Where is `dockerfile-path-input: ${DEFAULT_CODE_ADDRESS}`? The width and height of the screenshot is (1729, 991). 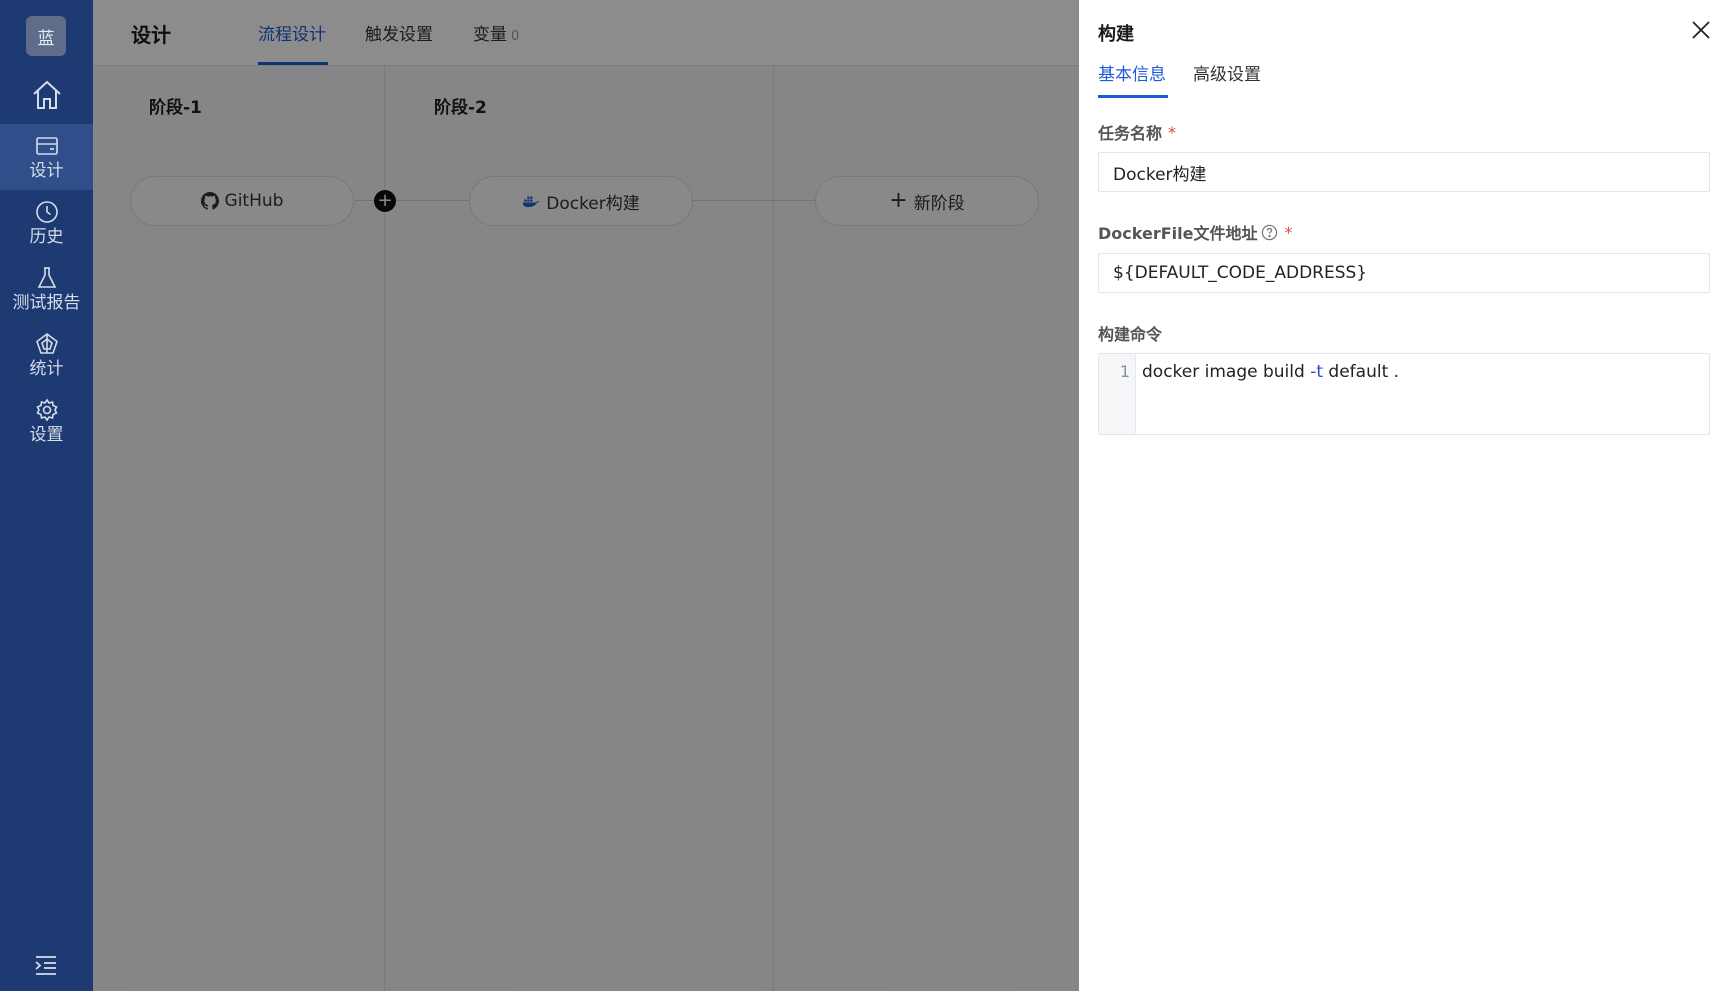
dockerfile-path-input: ${DEFAULT_CODE_ADDRESS} is located at coordinates (1404, 273).